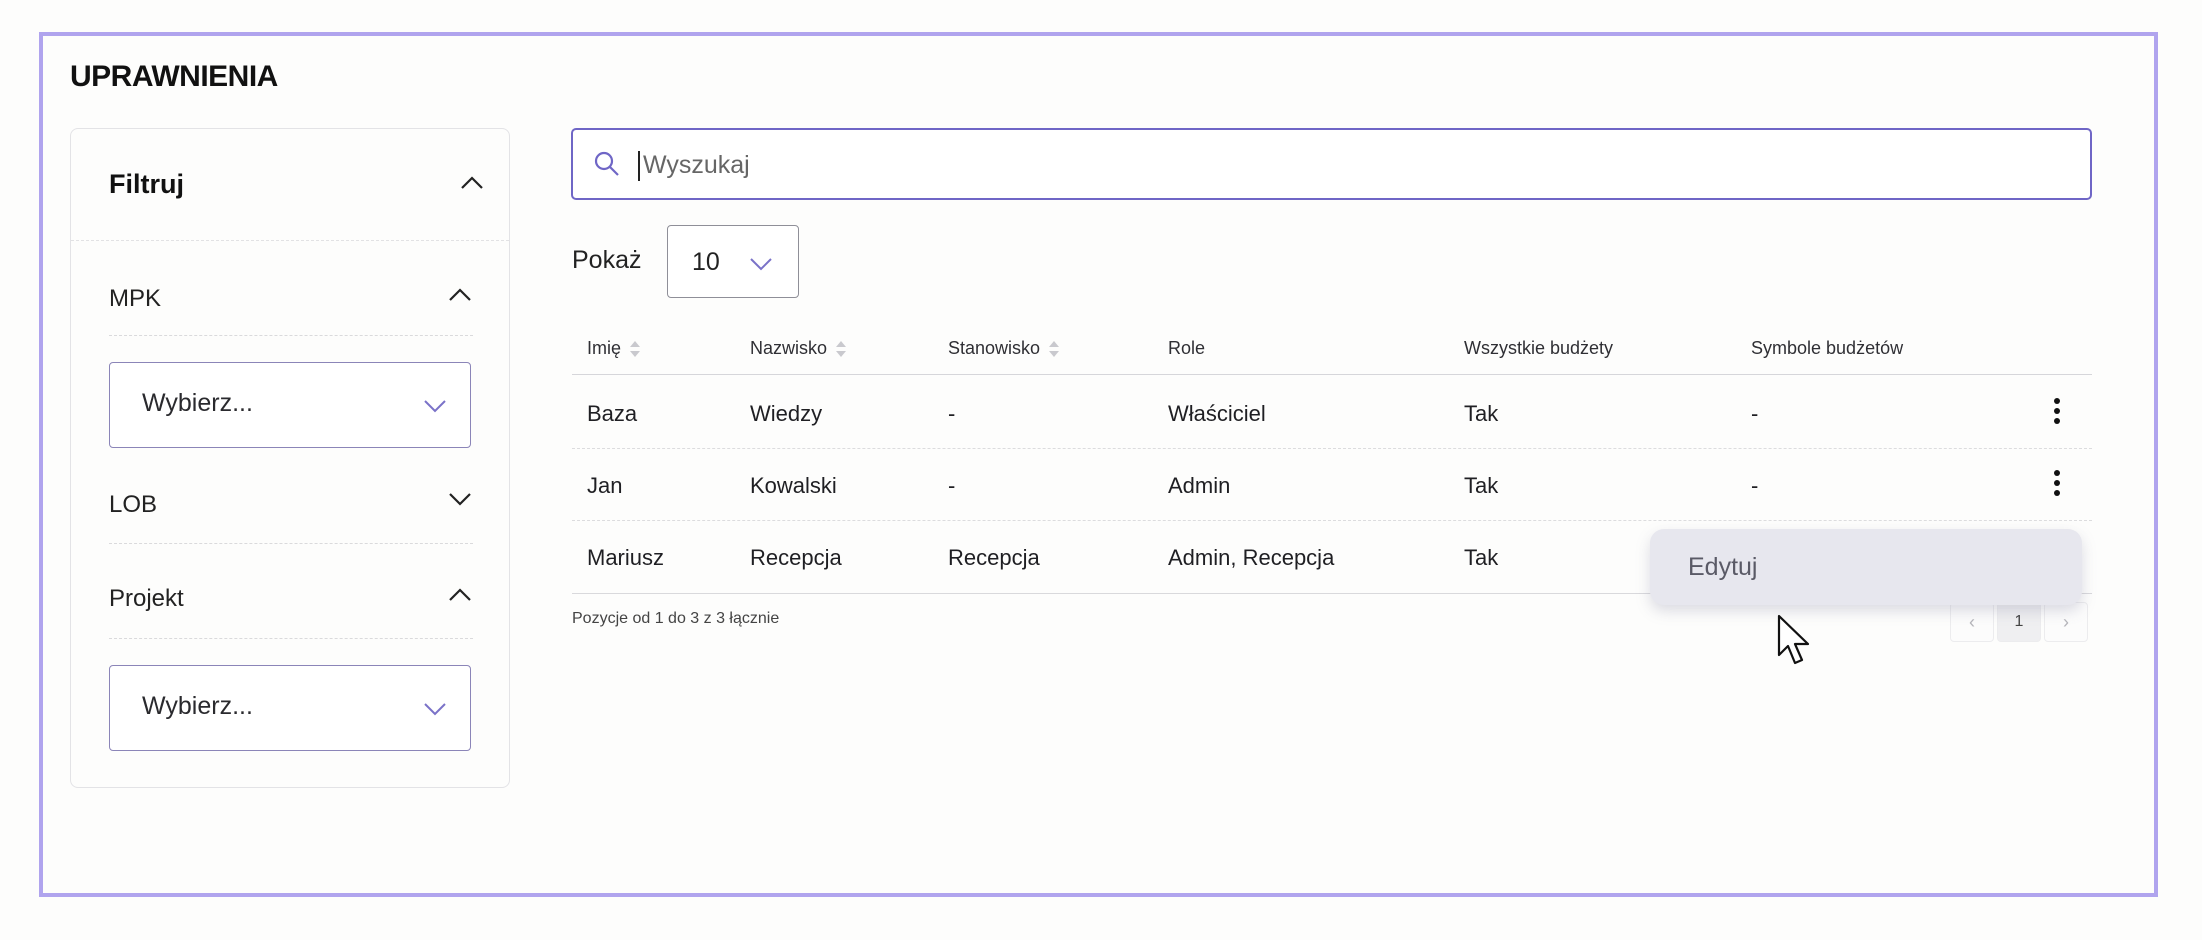 This screenshot has width=2202, height=940. I want to click on column-header-budget-symbols: Symbole budżetów, so click(1827, 348).